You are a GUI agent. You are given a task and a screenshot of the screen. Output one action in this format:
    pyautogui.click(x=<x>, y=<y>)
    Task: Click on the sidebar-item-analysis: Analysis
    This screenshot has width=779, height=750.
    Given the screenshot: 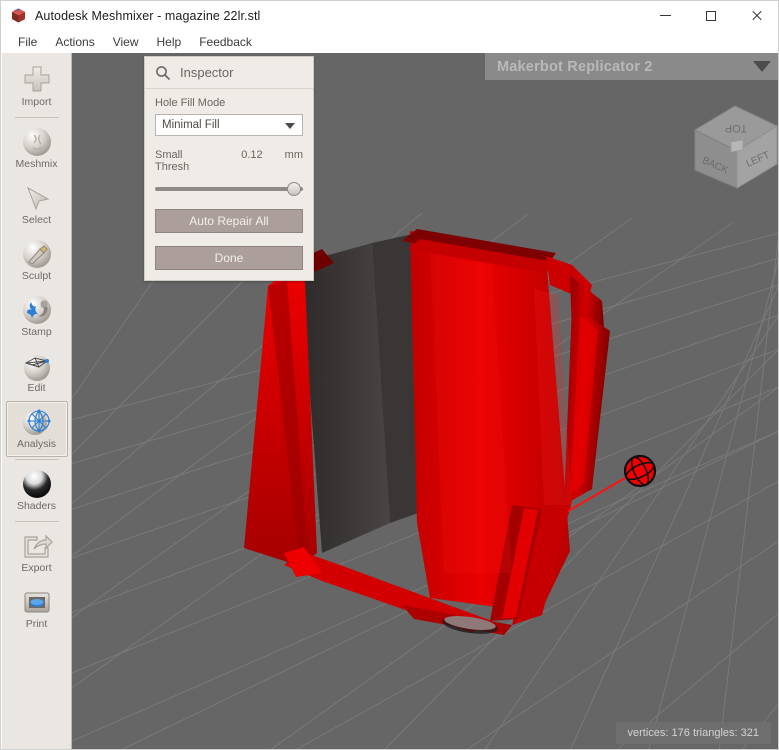 What is the action you would take?
    pyautogui.click(x=36, y=429)
    